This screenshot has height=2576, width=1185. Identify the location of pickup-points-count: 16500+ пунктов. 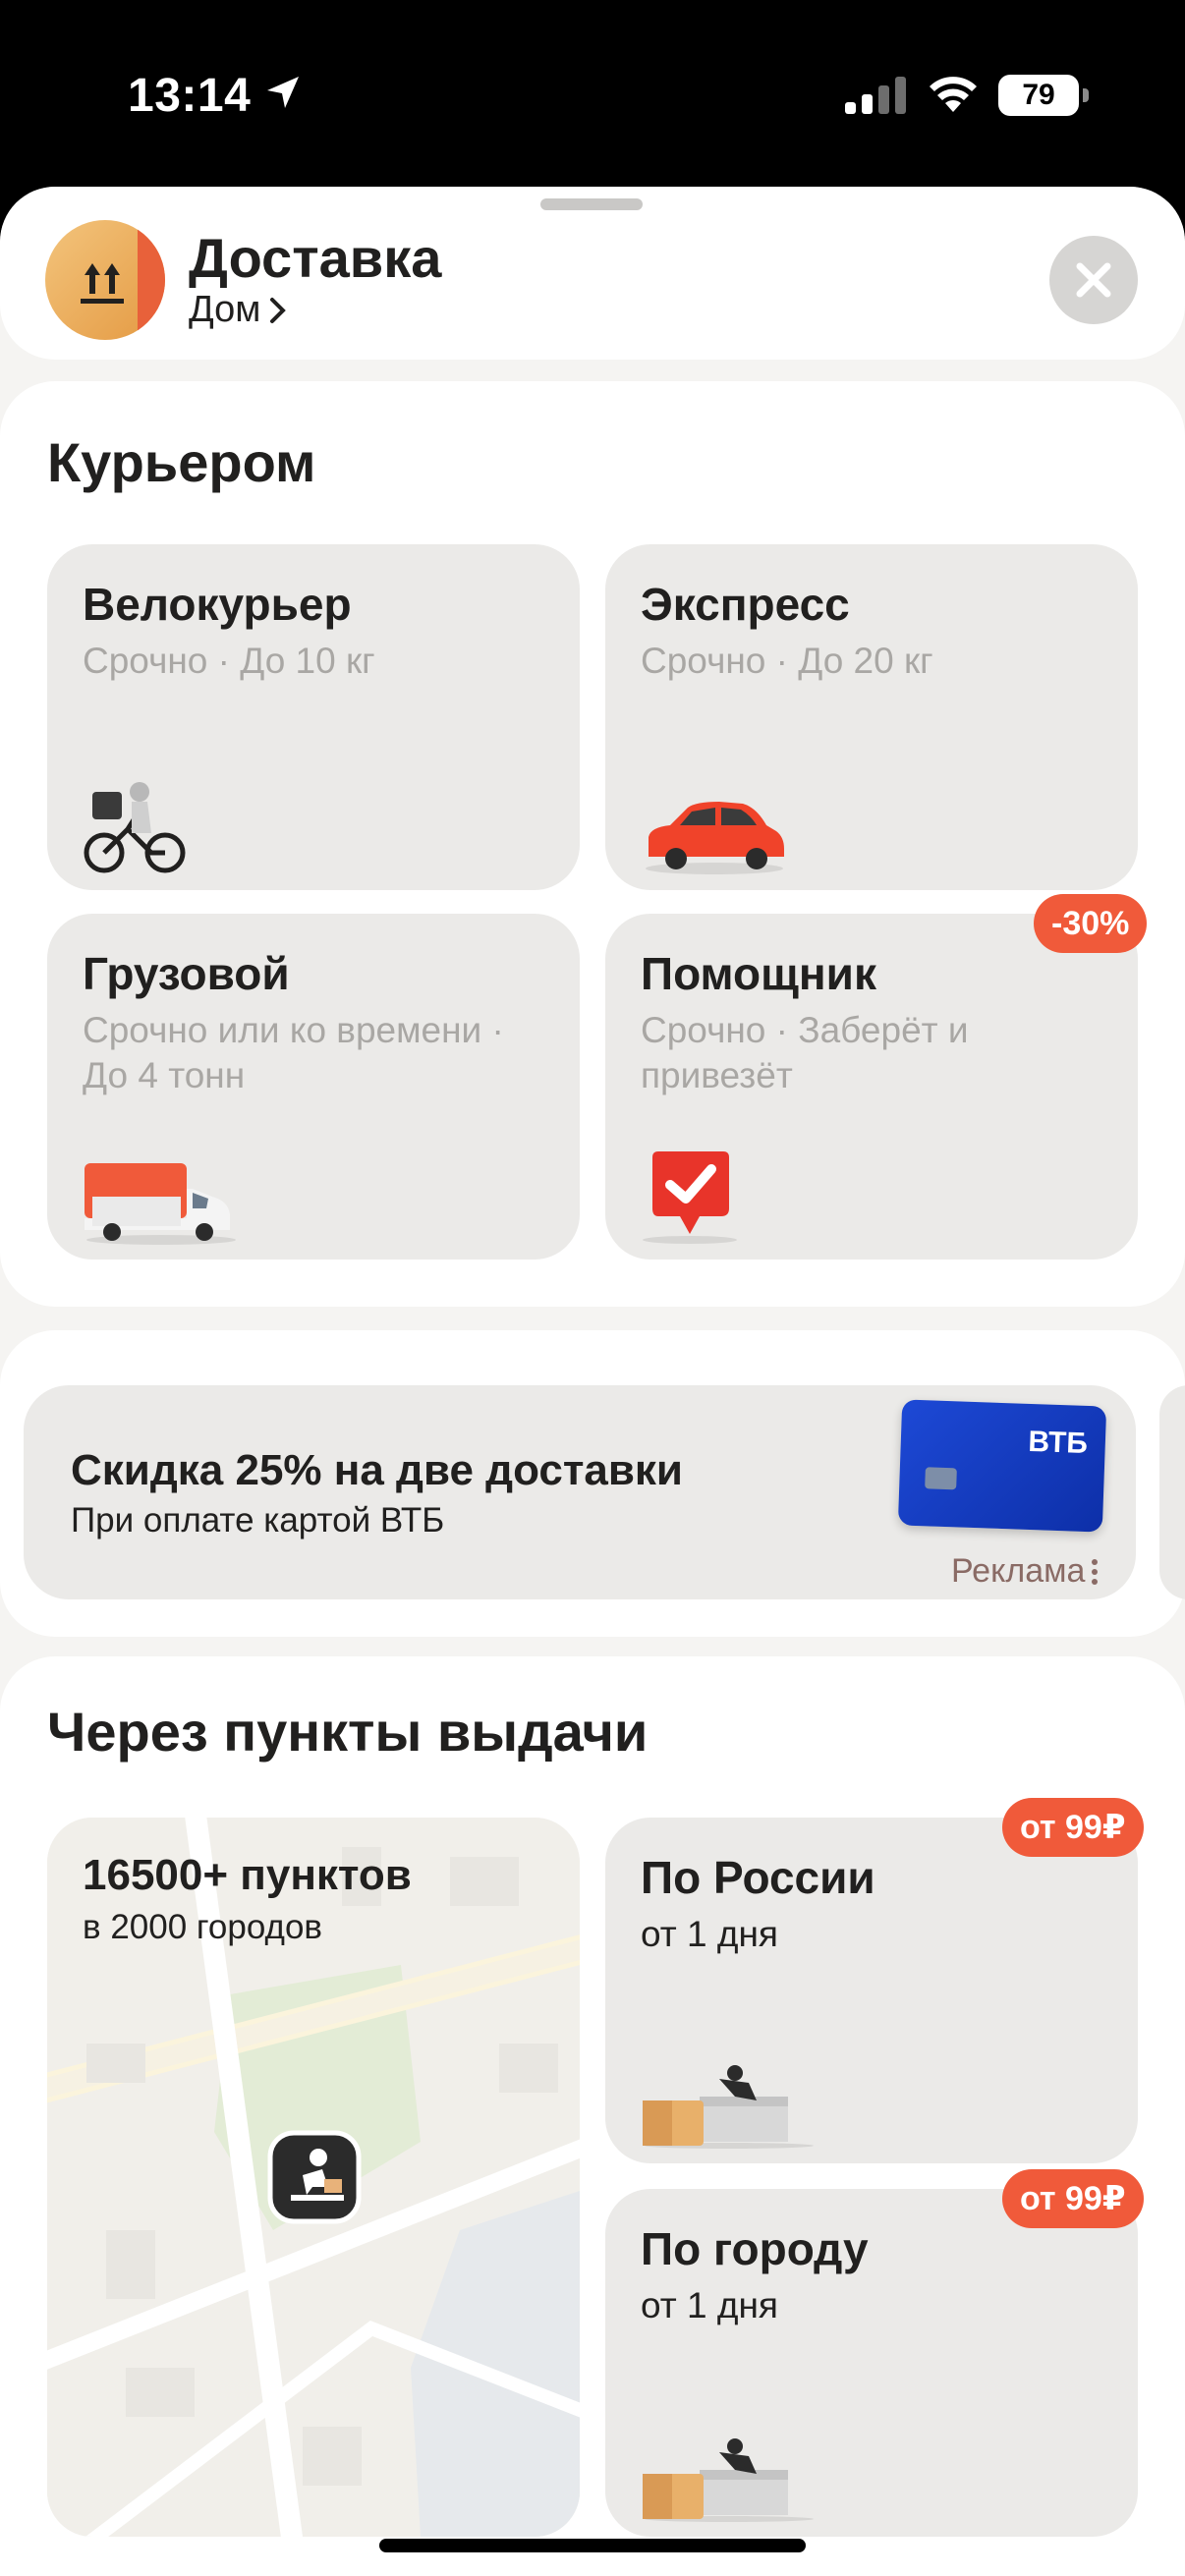
(248, 1875).